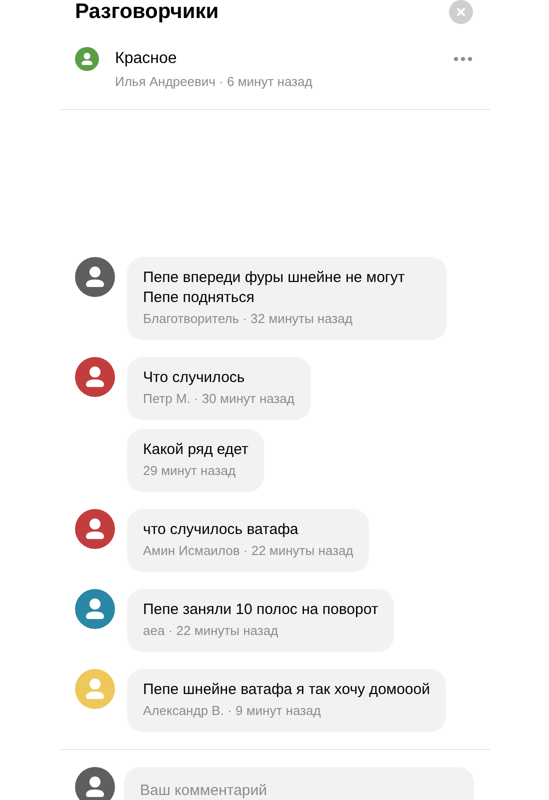 The height and width of the screenshot is (800, 549). What do you see at coordinates (299, 783) in the screenshot?
I see `comment-field: Ваш комментарий` at bounding box center [299, 783].